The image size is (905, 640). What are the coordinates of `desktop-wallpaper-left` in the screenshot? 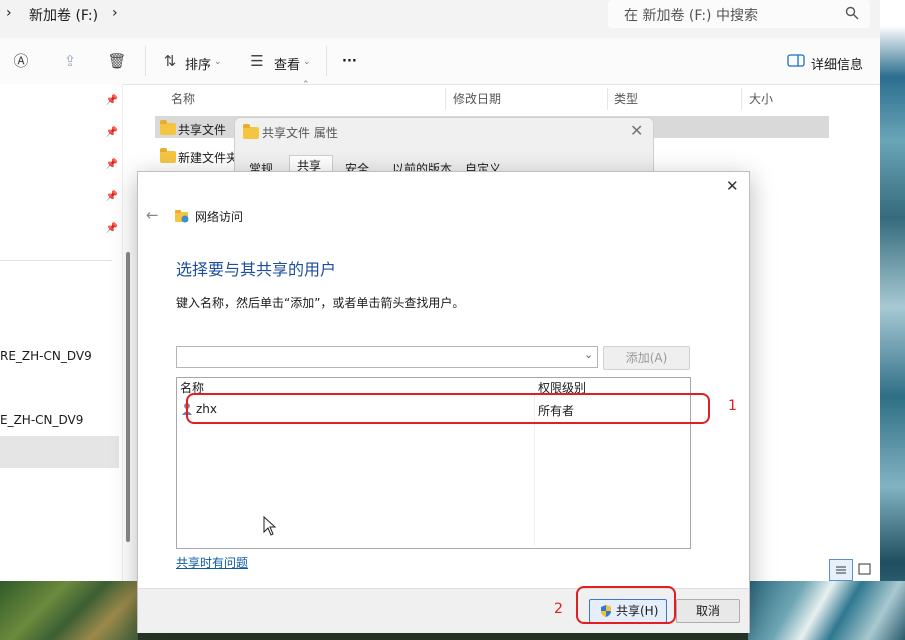 It's located at (69, 610).